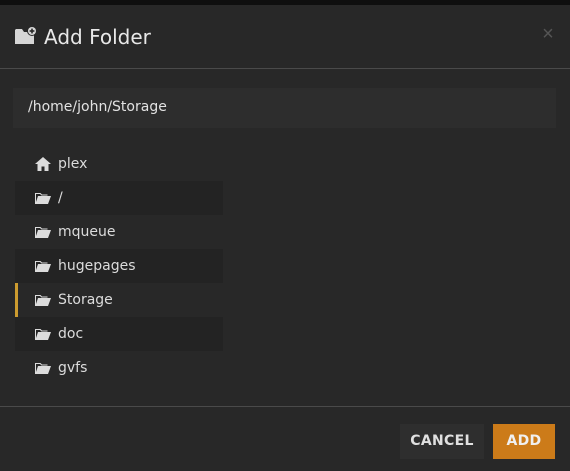 The height and width of the screenshot is (471, 570). I want to click on cancel-button: CANCEL, so click(442, 441).